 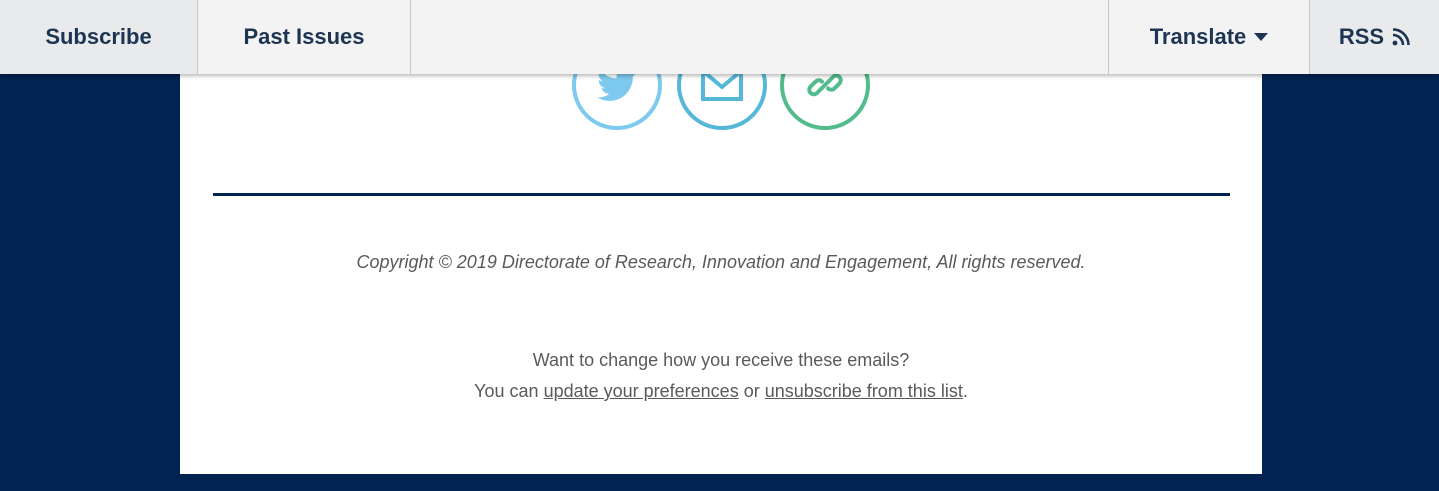 I want to click on rss-button: RSS, so click(x=1374, y=37).